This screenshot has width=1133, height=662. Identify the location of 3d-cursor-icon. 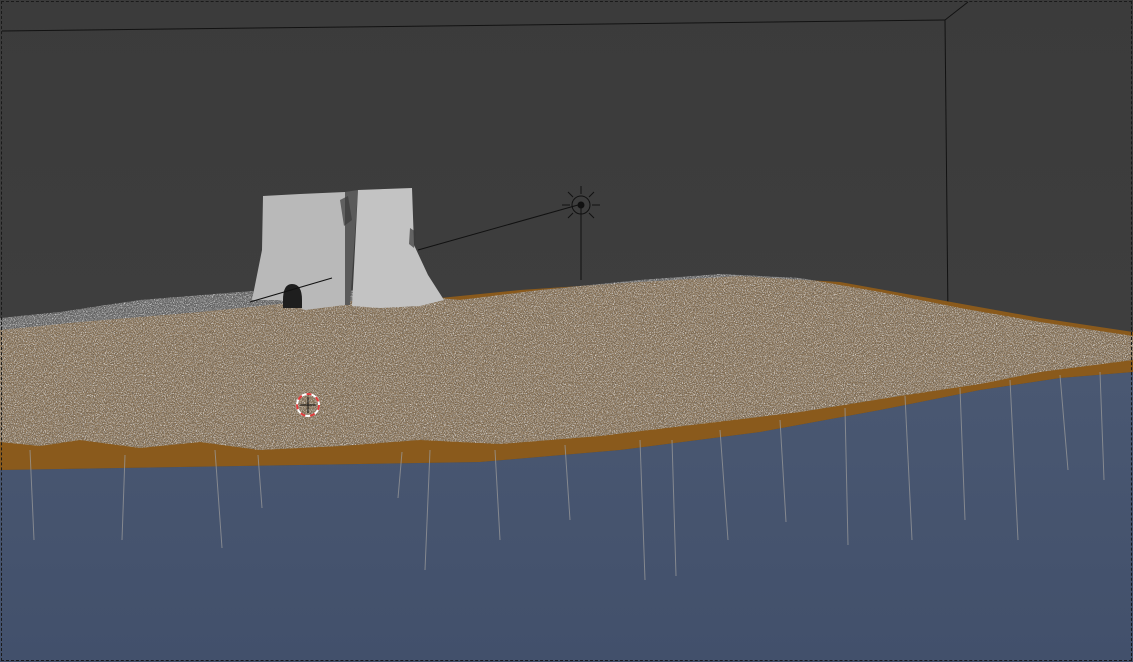
(308, 405).